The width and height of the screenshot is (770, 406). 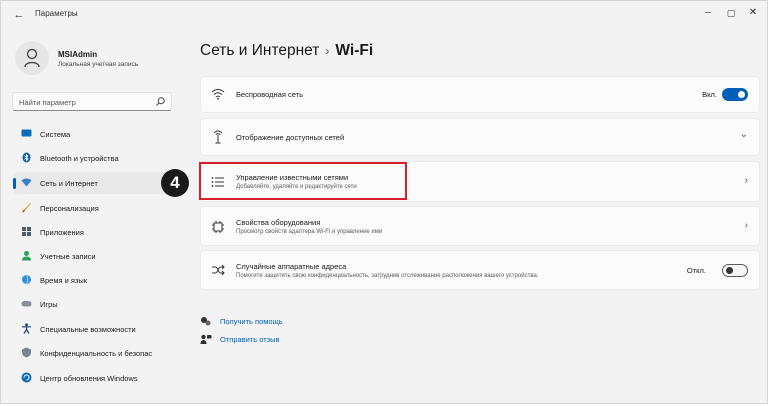 I want to click on sidebar-item-label: Конфиденциальность и безопас, so click(x=96, y=353).